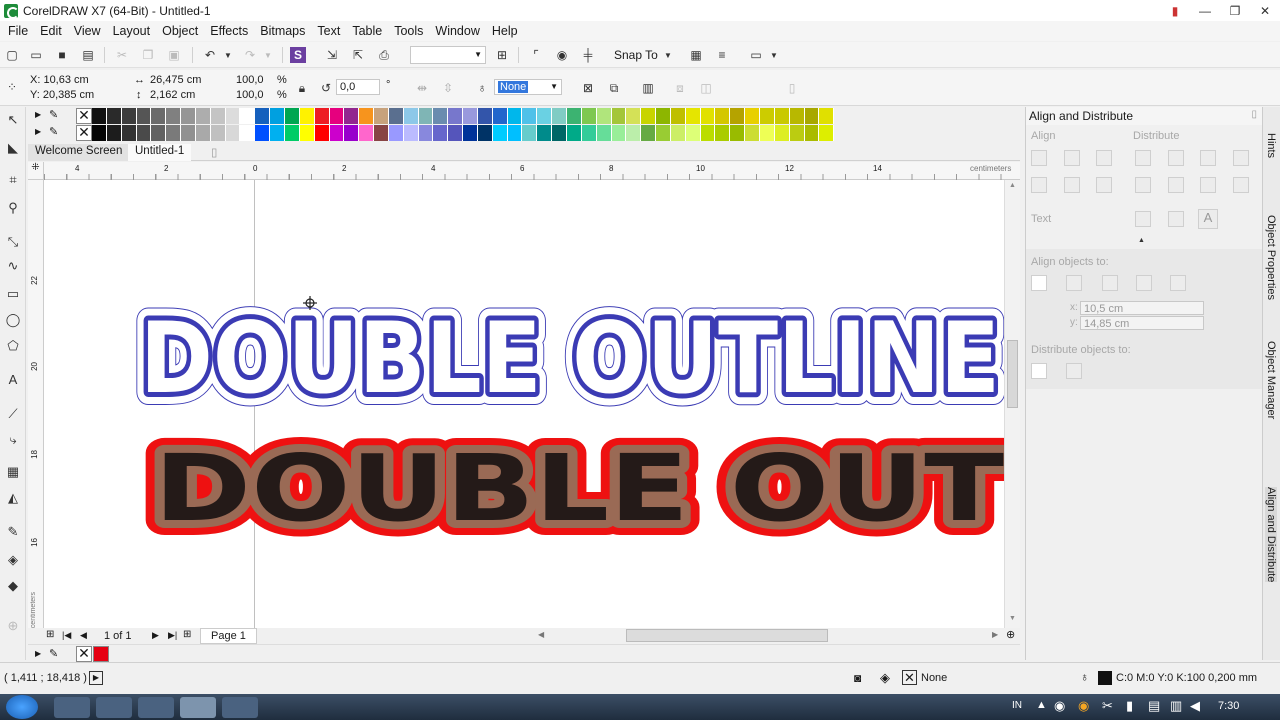  Describe the element at coordinates (66, 635) in the screenshot. I see `first-page-icon: |◀` at that location.